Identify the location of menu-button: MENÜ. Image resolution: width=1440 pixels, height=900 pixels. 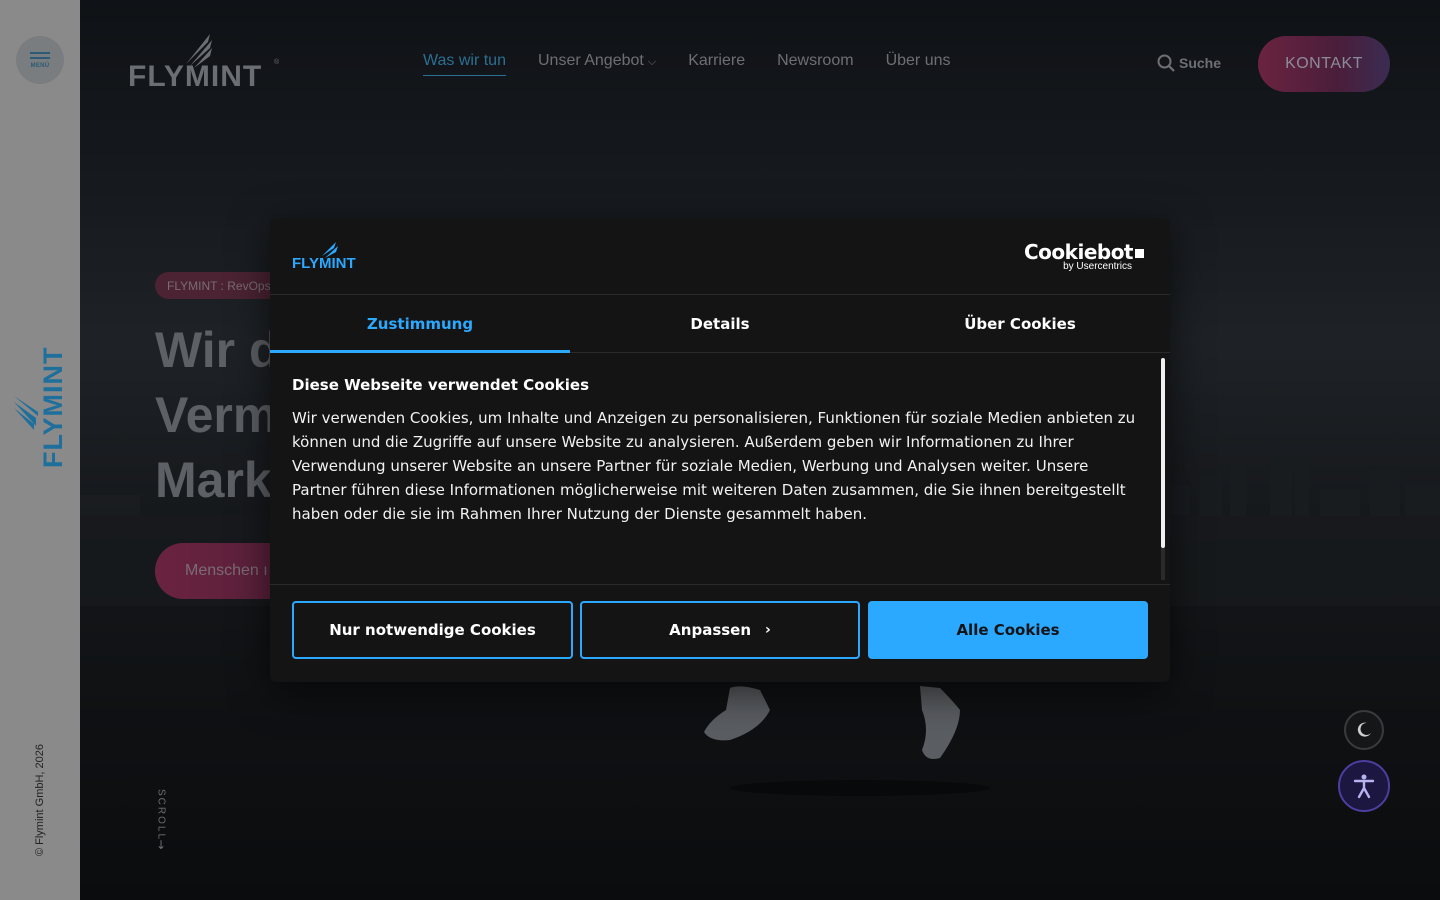
(40, 60).